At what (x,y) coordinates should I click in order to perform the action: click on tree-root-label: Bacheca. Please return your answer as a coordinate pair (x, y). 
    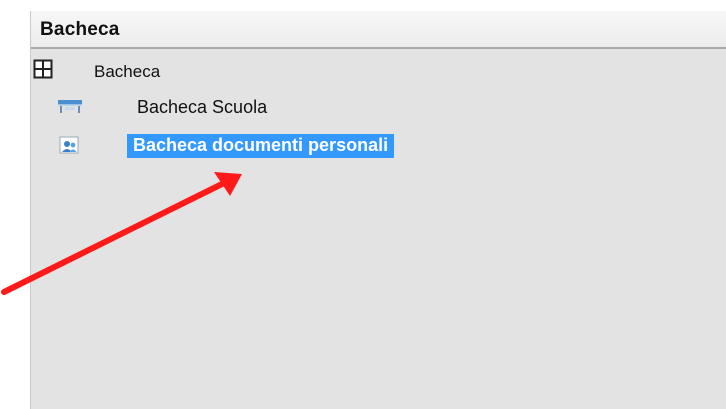
    Looking at the image, I should click on (127, 71).